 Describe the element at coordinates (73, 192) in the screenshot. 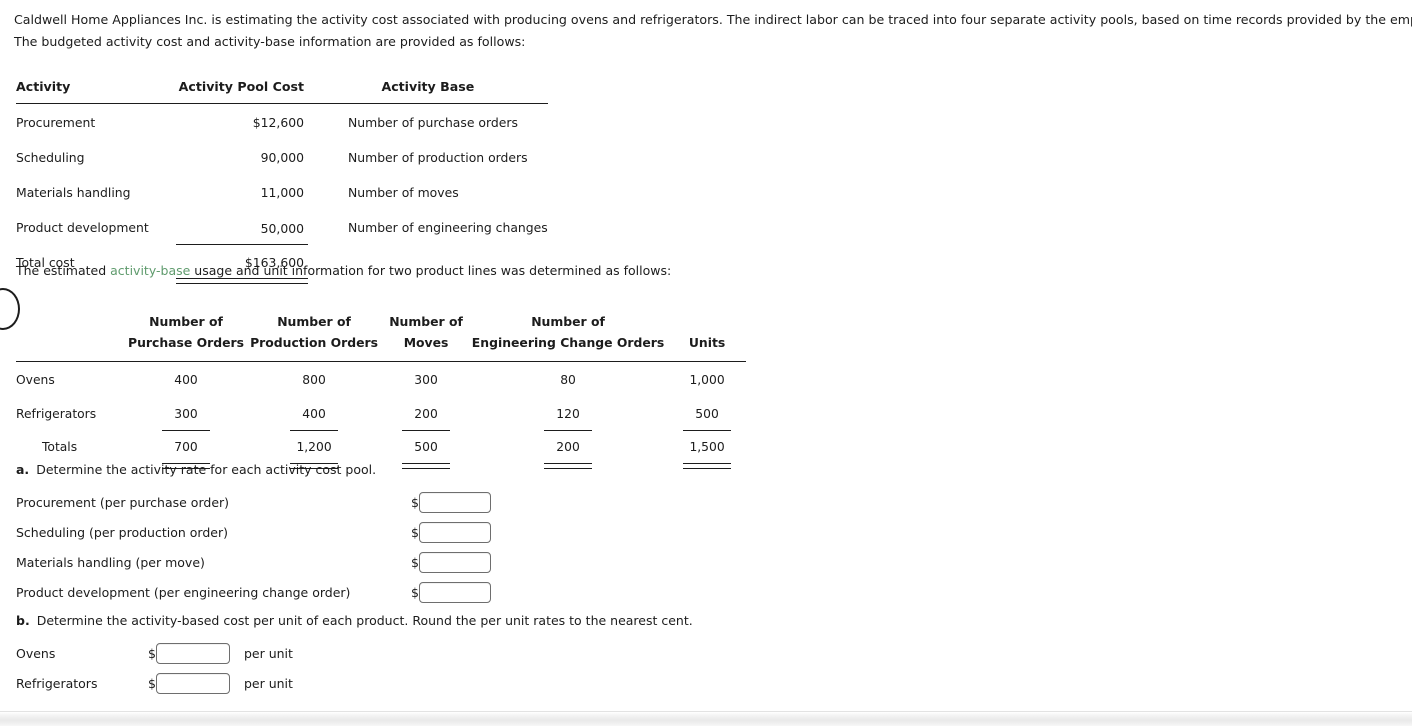

I see `cell-activity: Materials handling` at that location.